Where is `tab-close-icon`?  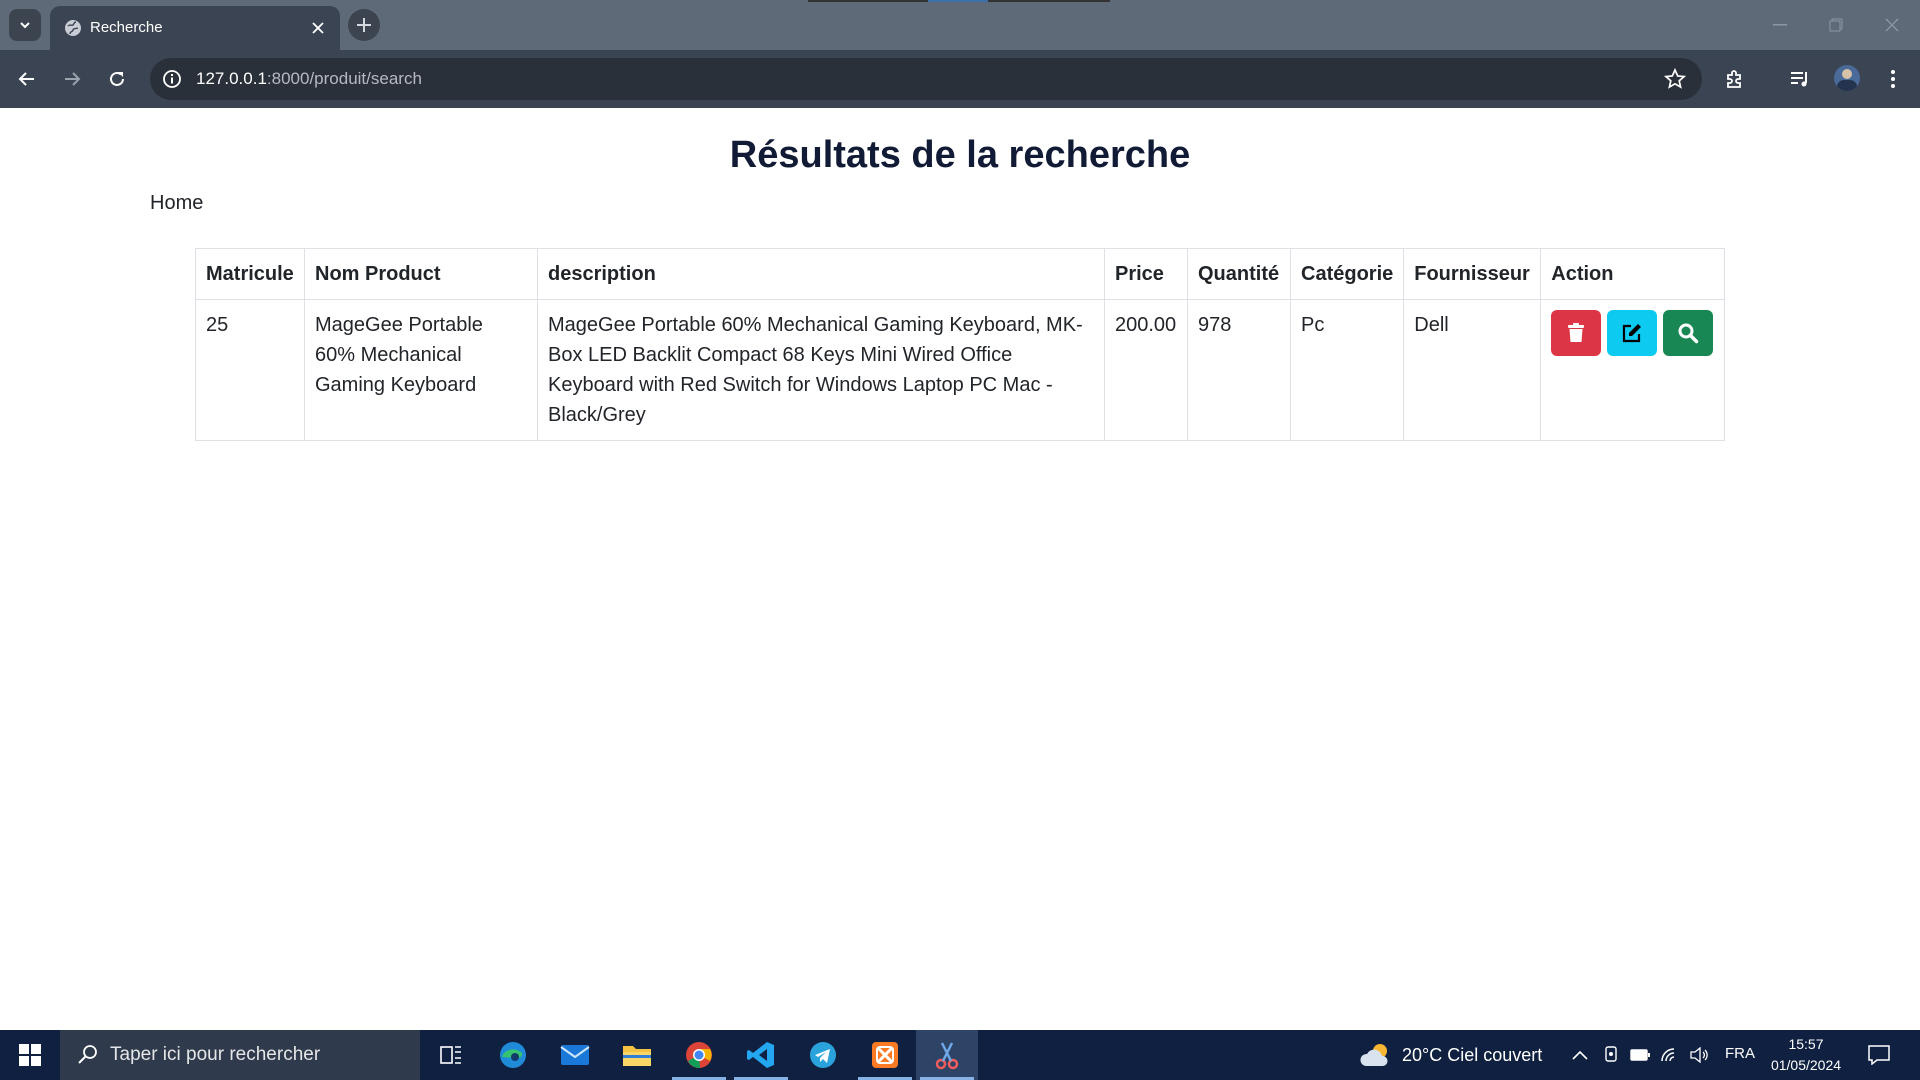 tab-close-icon is located at coordinates (318, 28).